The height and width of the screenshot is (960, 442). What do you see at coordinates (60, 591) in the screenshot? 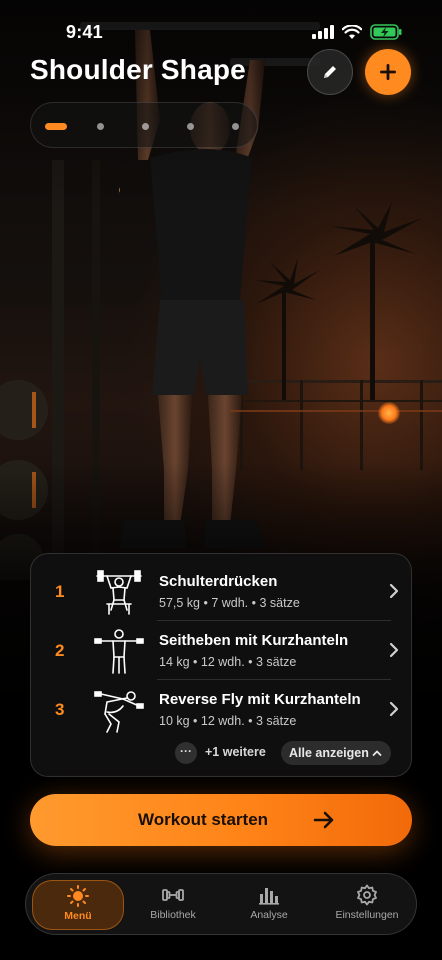
I see `exercise-number: 1` at bounding box center [60, 591].